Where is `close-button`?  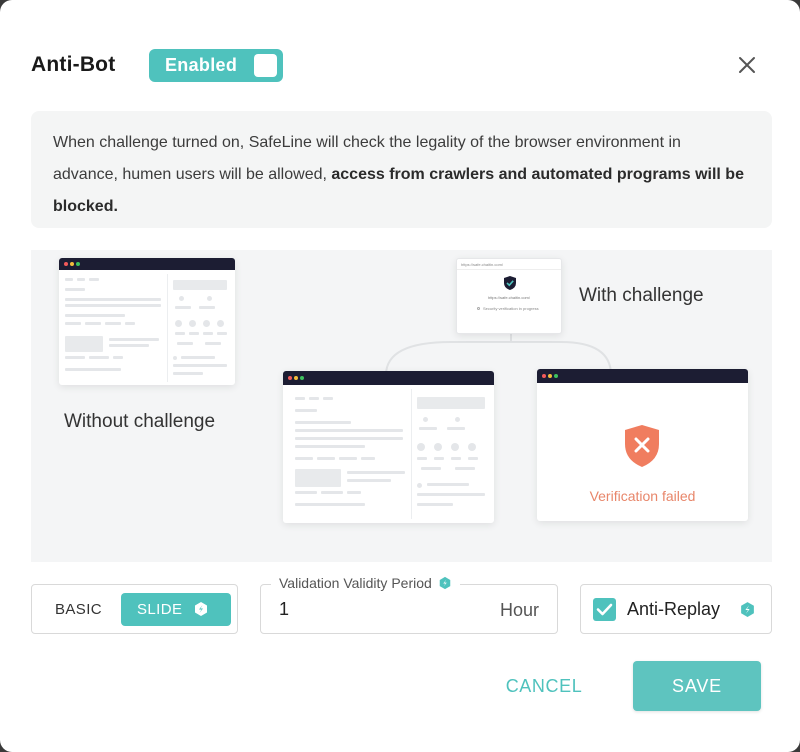 close-button is located at coordinates (747, 65).